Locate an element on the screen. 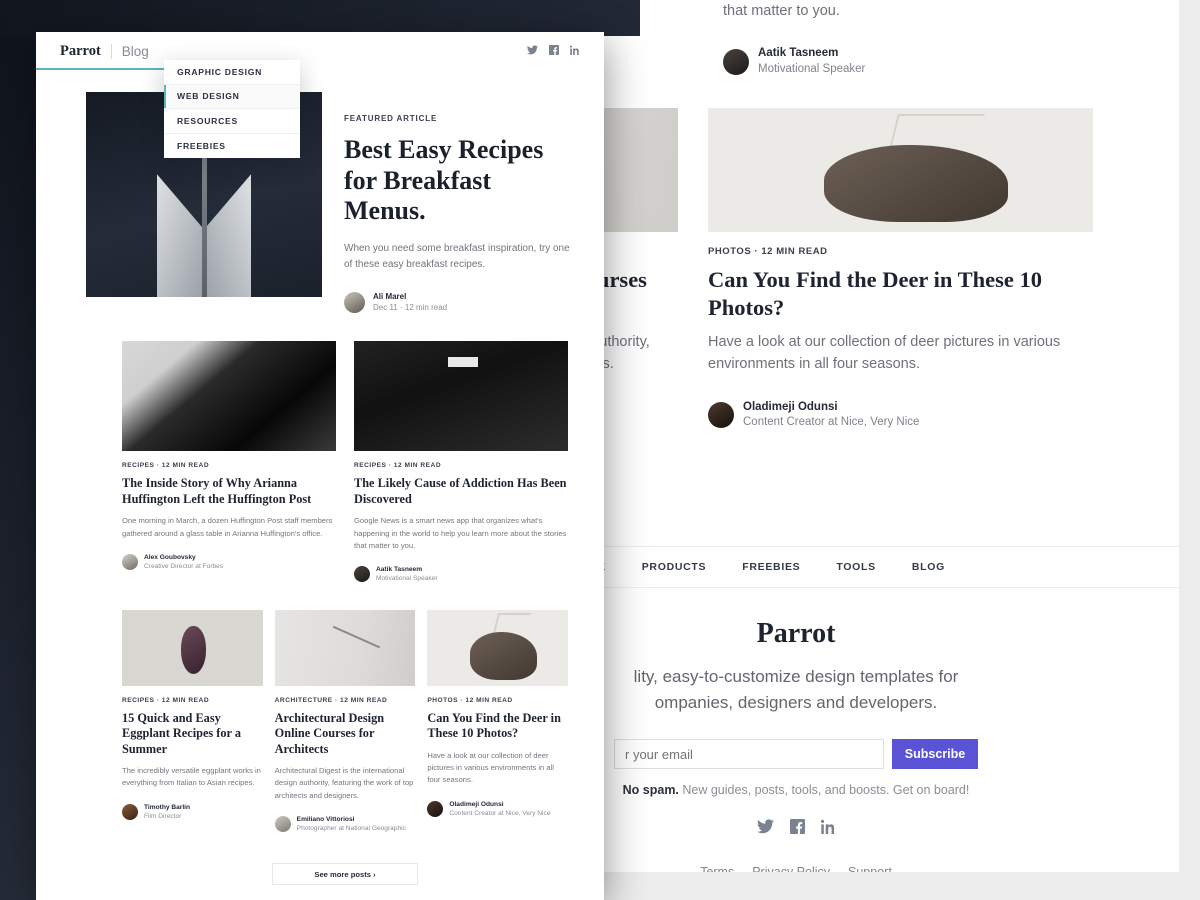 This screenshot has height=900, width=1200. header-section-label: Blog is located at coordinates (135, 51).